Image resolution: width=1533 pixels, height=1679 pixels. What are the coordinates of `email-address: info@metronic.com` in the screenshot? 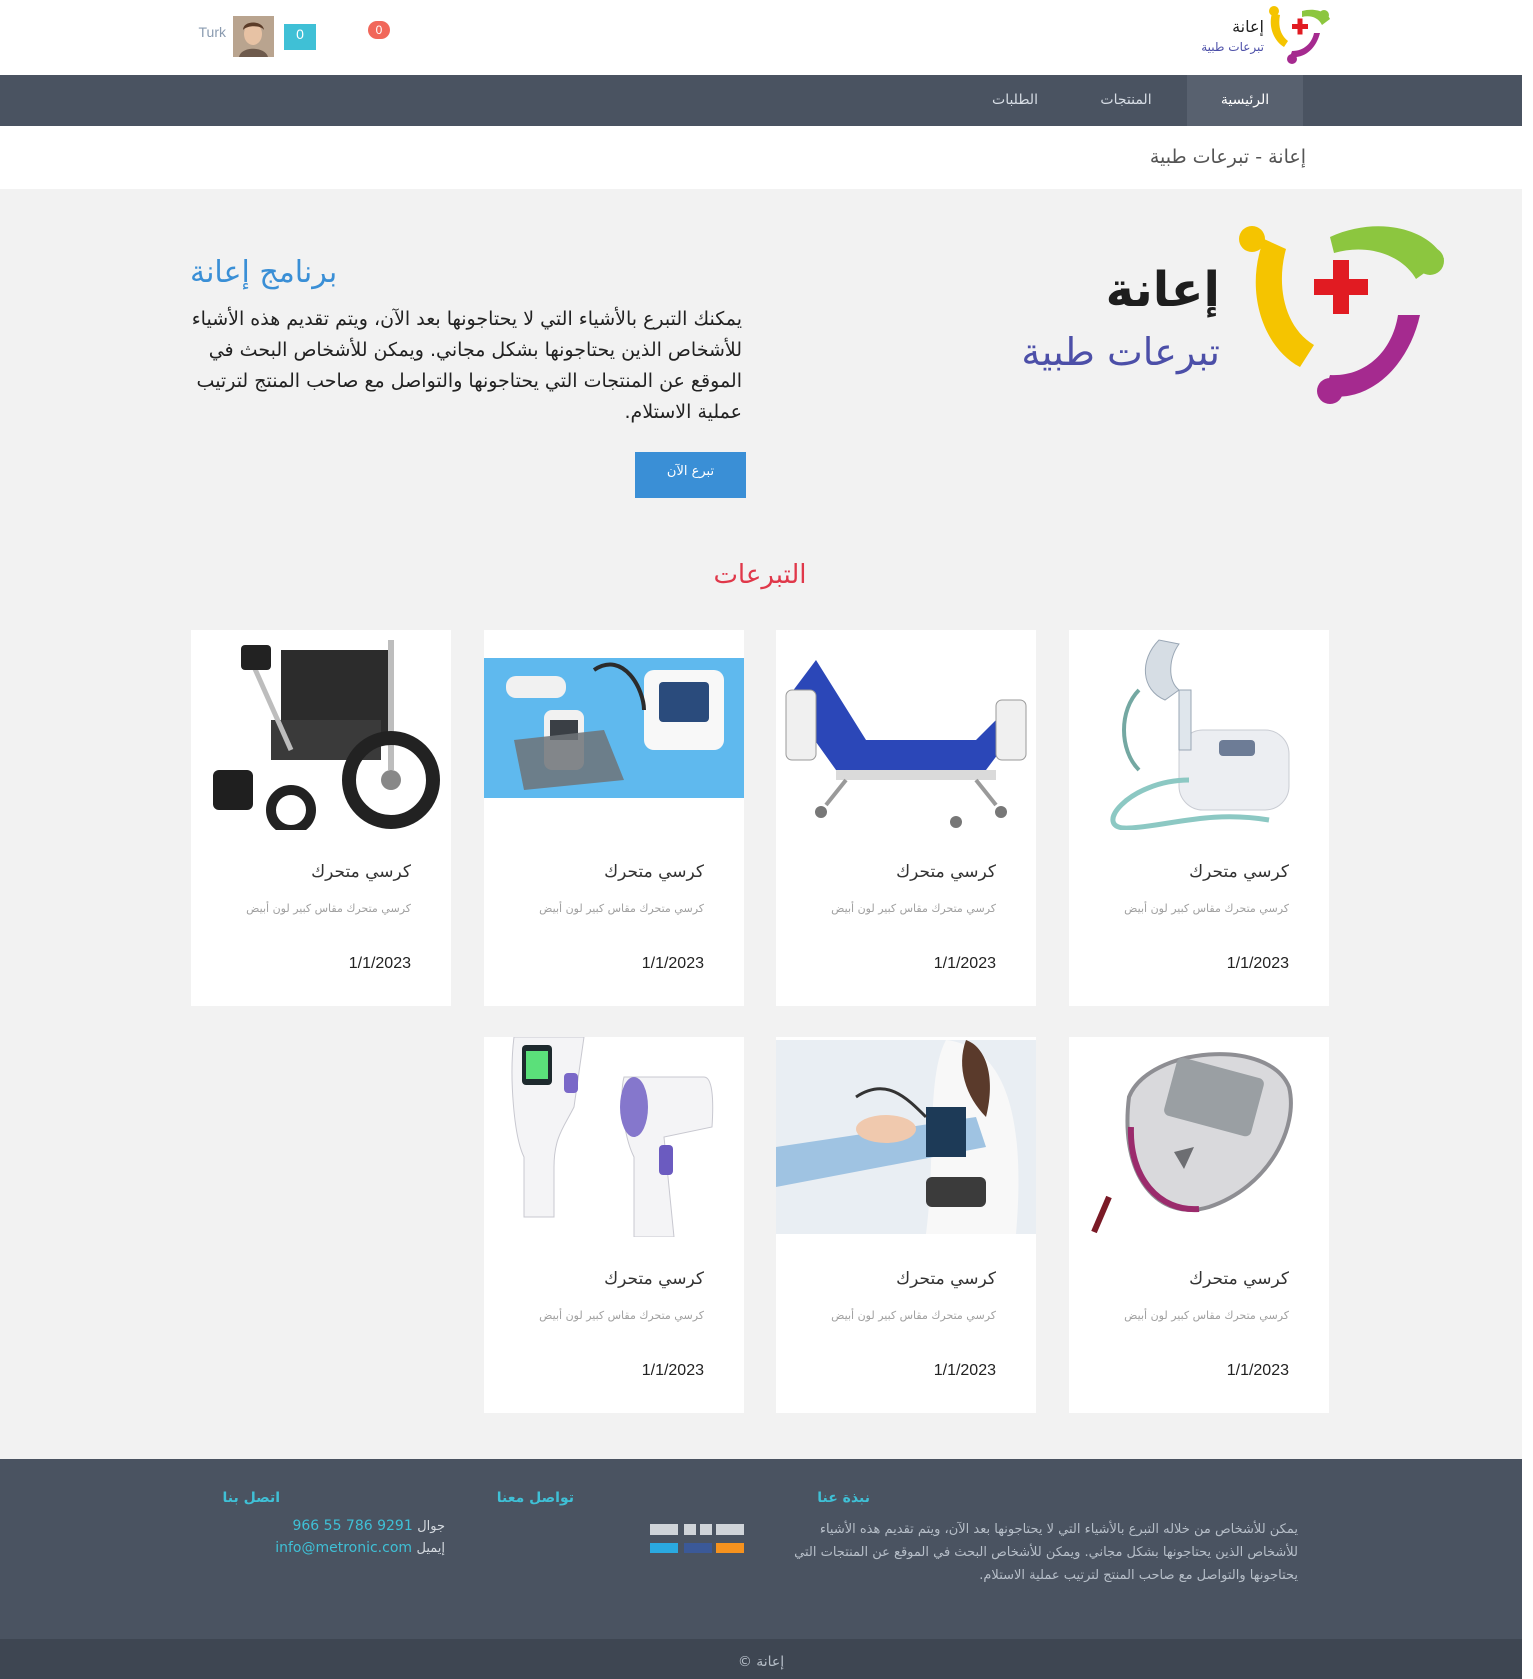 It's located at (343, 1548).